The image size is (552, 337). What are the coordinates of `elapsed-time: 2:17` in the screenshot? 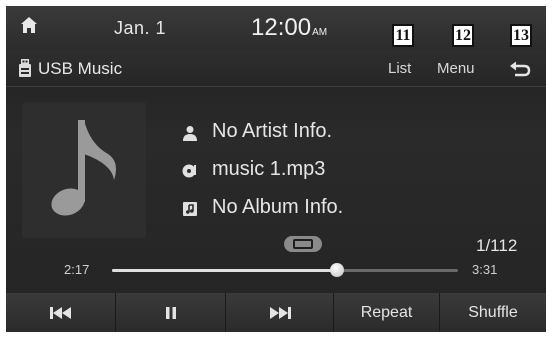 It's located at (77, 269).